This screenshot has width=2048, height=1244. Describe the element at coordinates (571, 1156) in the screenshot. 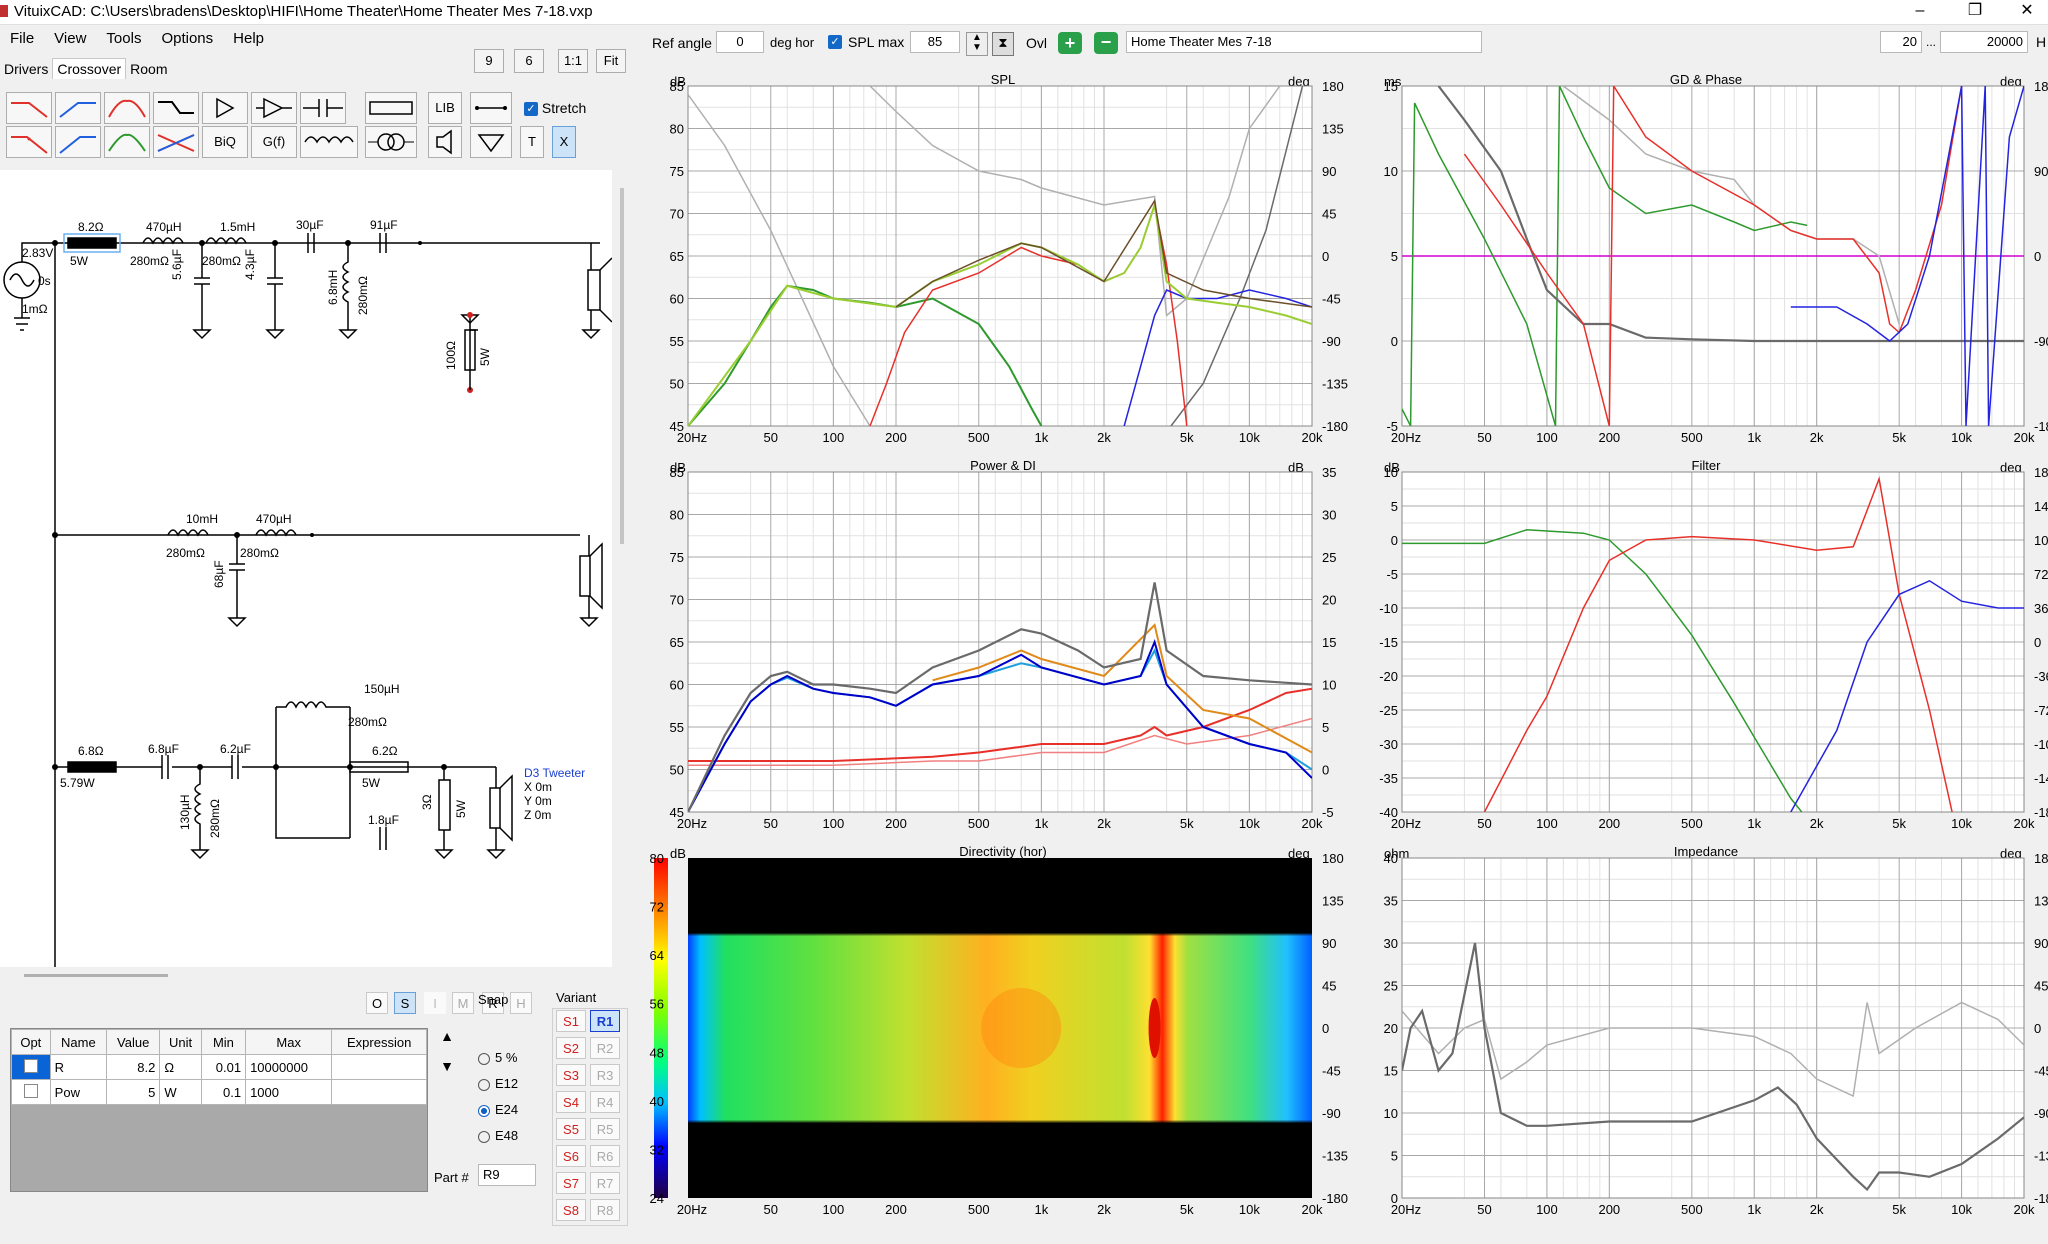

I see `variant-s6-button: S6` at that location.